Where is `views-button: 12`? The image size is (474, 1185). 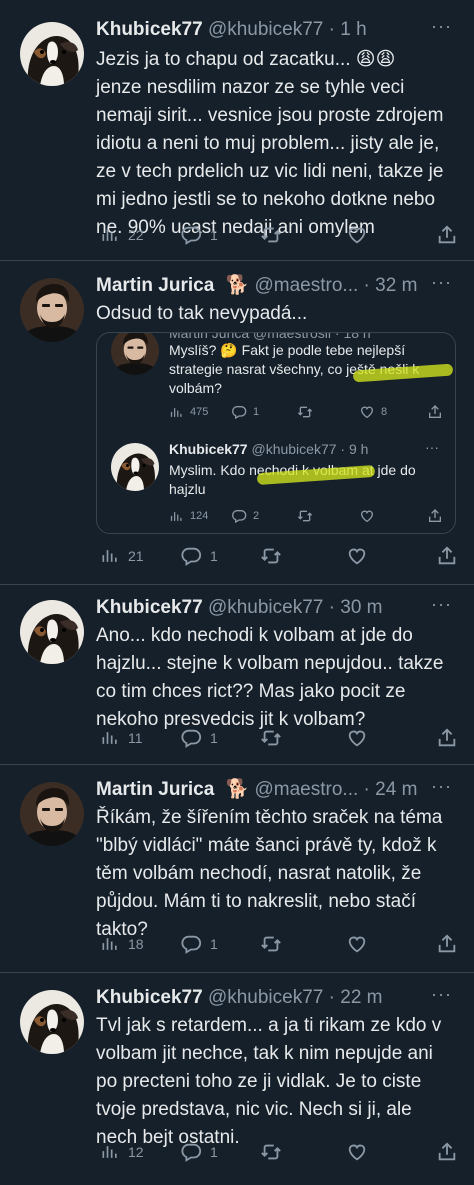
views-button: 12 is located at coordinates (122, 1152).